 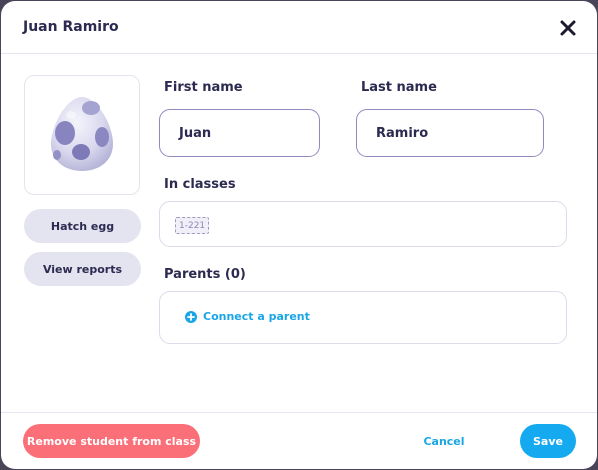 What do you see at coordinates (450, 133) in the screenshot?
I see `last-name-field: Ramiro` at bounding box center [450, 133].